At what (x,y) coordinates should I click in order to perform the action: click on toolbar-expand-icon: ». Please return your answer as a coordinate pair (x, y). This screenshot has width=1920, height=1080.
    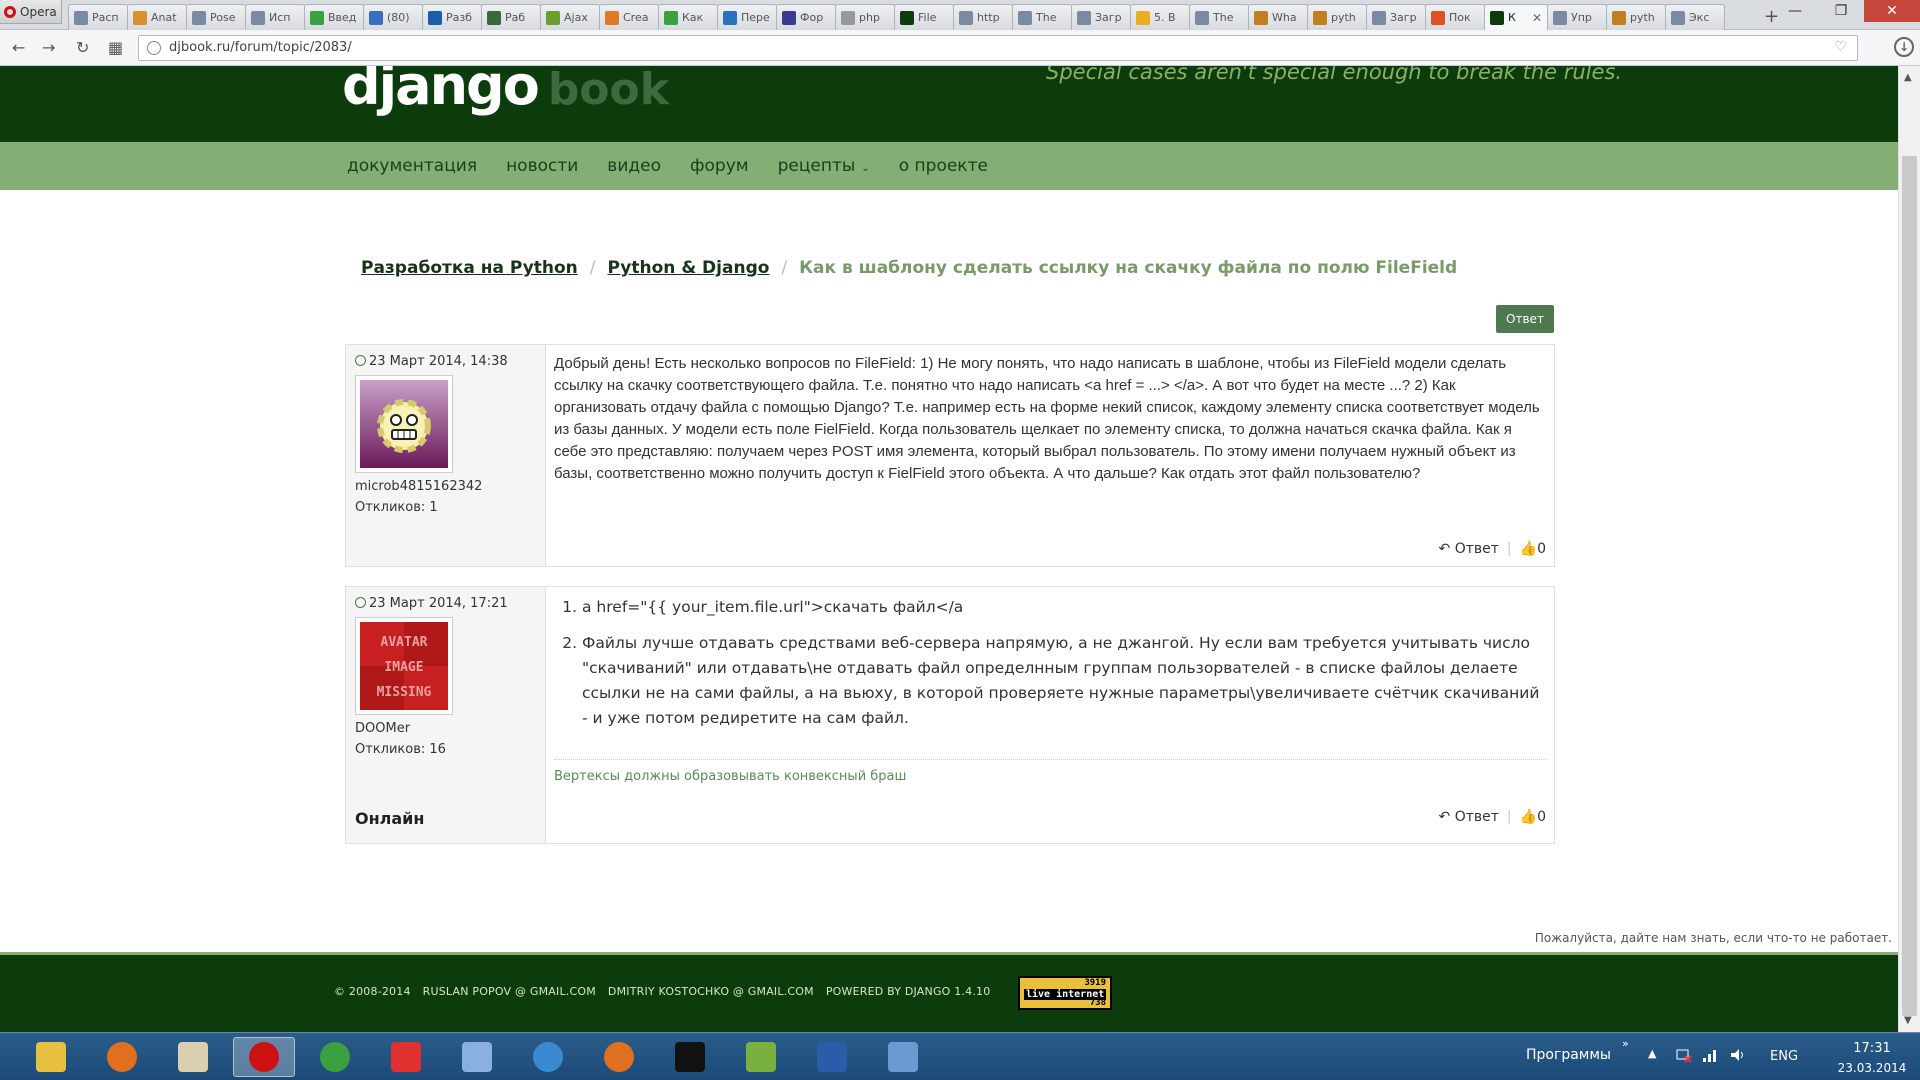
    Looking at the image, I should click on (1625, 1043).